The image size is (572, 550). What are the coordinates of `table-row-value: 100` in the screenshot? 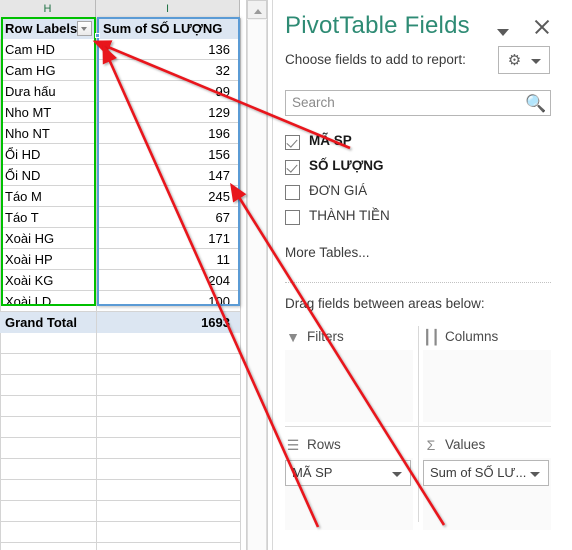 It's located at (167, 301).